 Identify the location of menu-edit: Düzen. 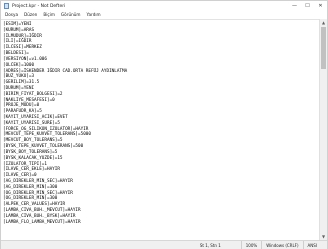
(30, 15).